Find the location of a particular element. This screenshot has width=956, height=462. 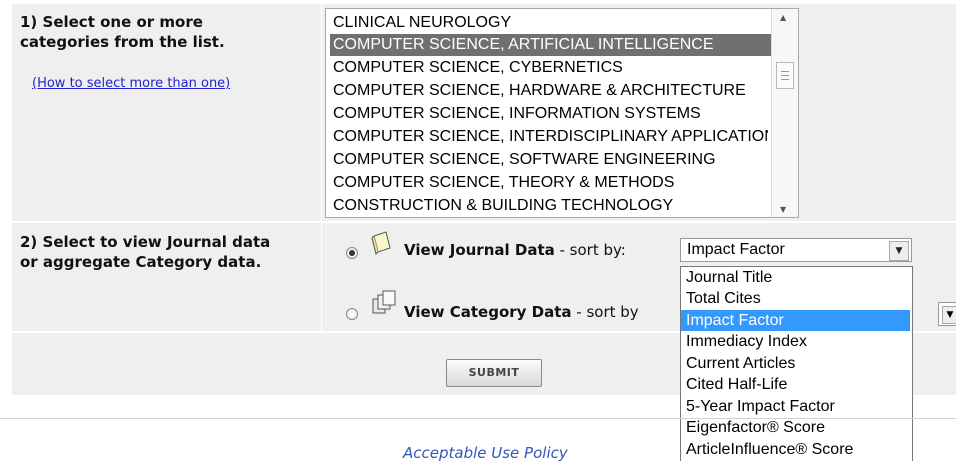

category-option: CONSTRUCTION & BUILDING TECHNOLOGY is located at coordinates (550, 206).